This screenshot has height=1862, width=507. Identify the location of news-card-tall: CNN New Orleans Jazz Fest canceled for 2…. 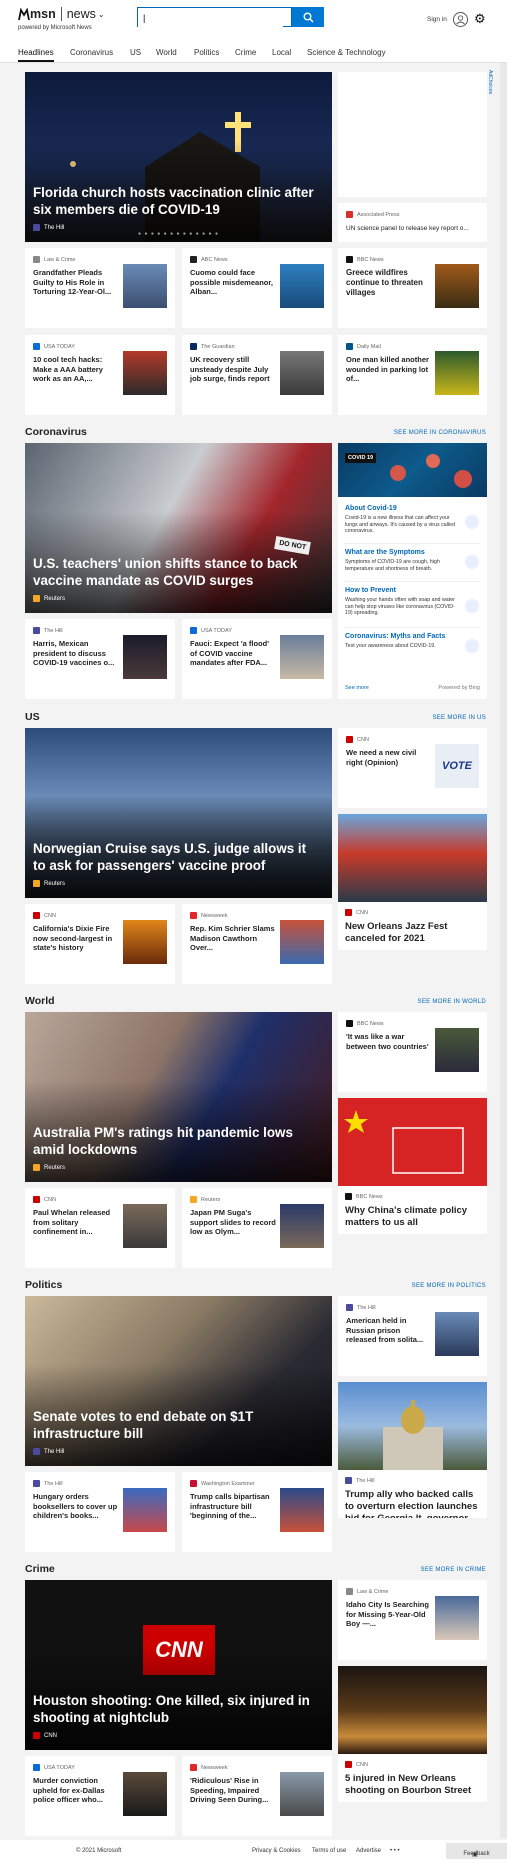
(412, 882).